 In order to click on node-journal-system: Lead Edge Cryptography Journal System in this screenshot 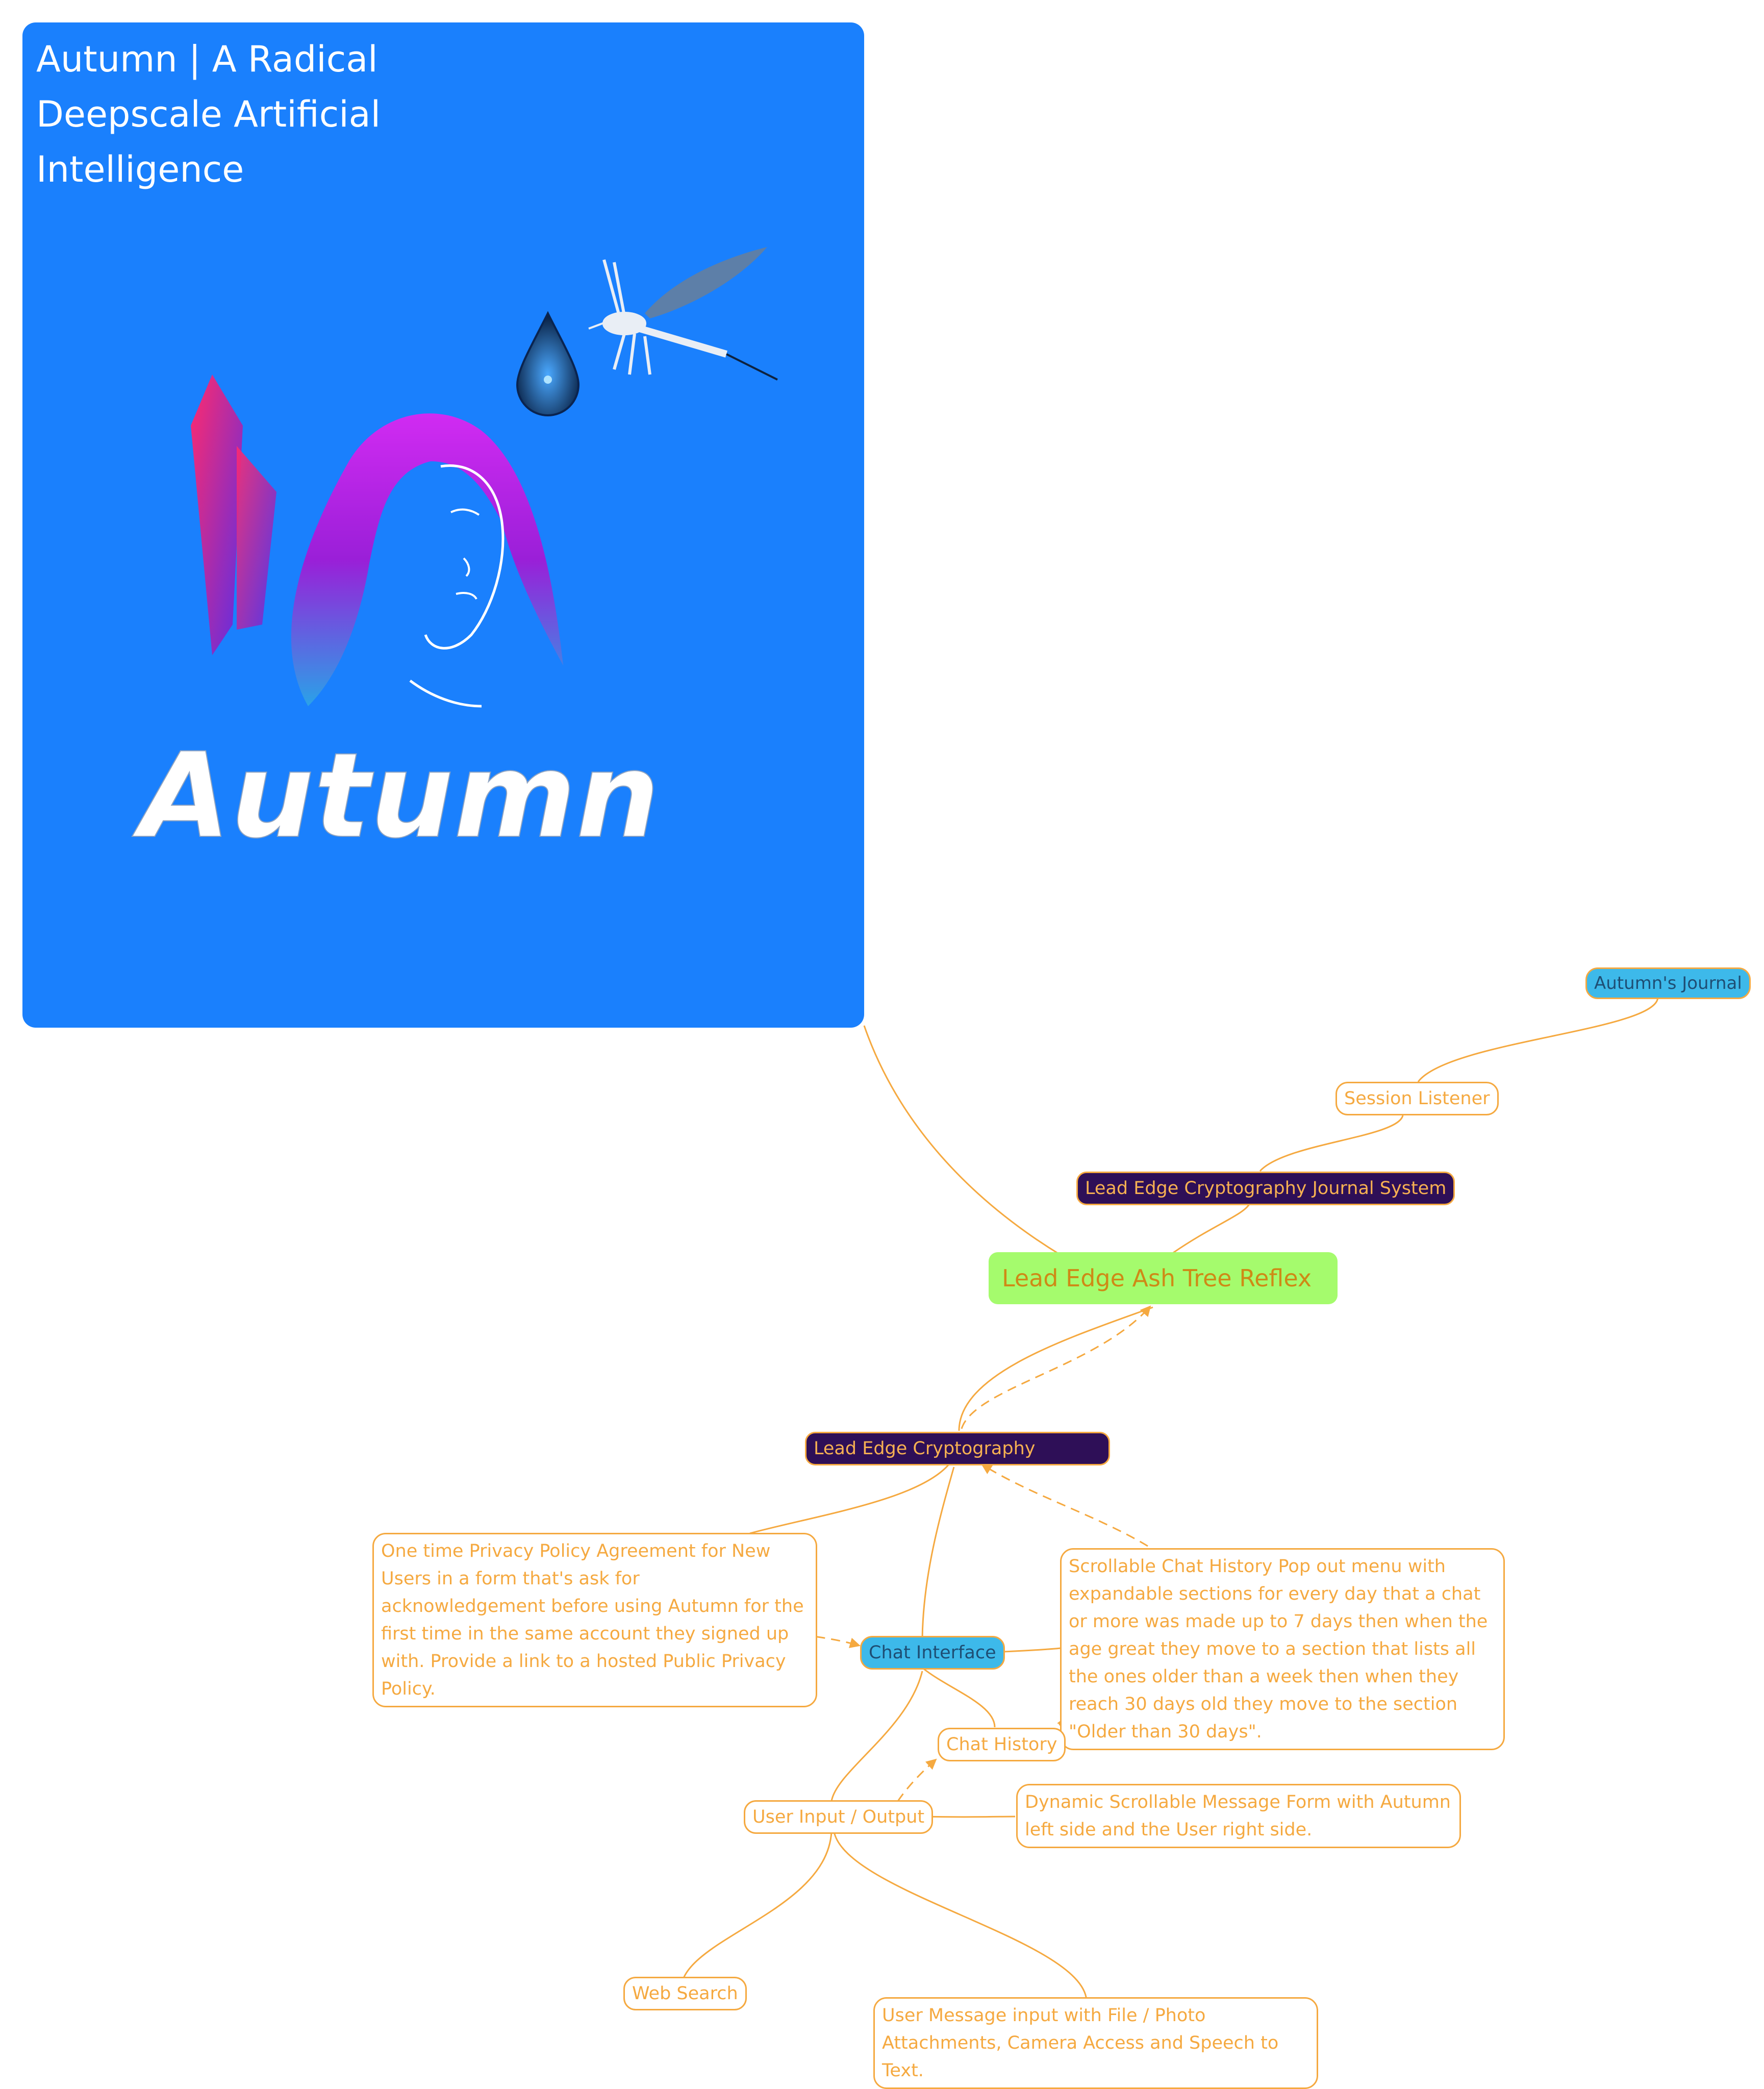, I will do `click(1265, 1188)`.